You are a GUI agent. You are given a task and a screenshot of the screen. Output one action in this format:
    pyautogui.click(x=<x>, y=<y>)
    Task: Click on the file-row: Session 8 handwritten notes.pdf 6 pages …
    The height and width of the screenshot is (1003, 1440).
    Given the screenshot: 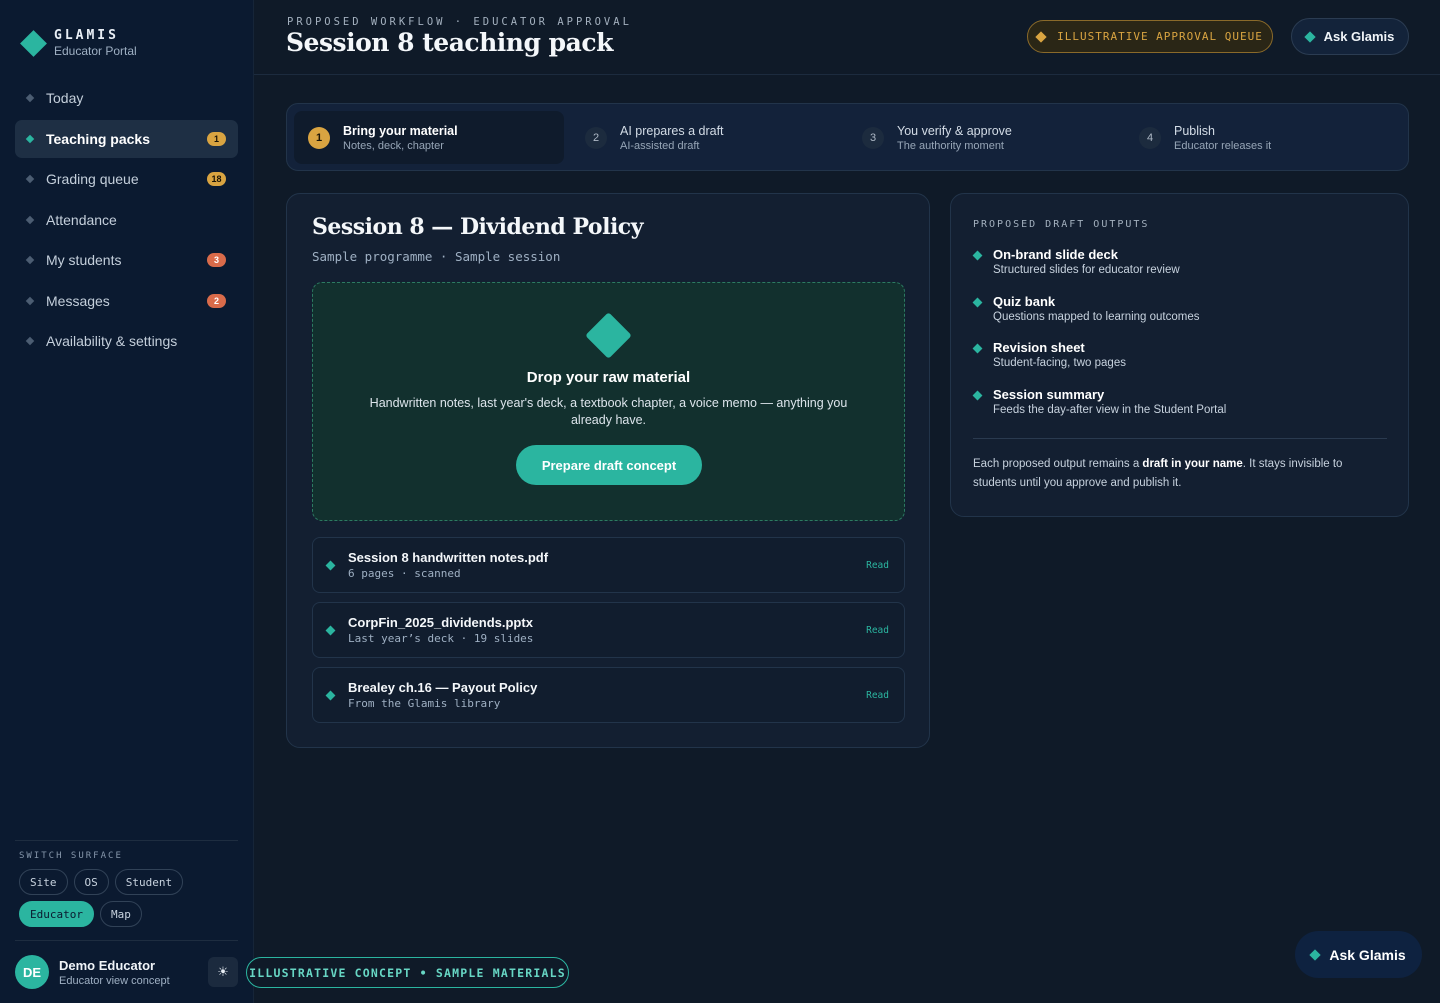 What is the action you would take?
    pyautogui.click(x=608, y=565)
    